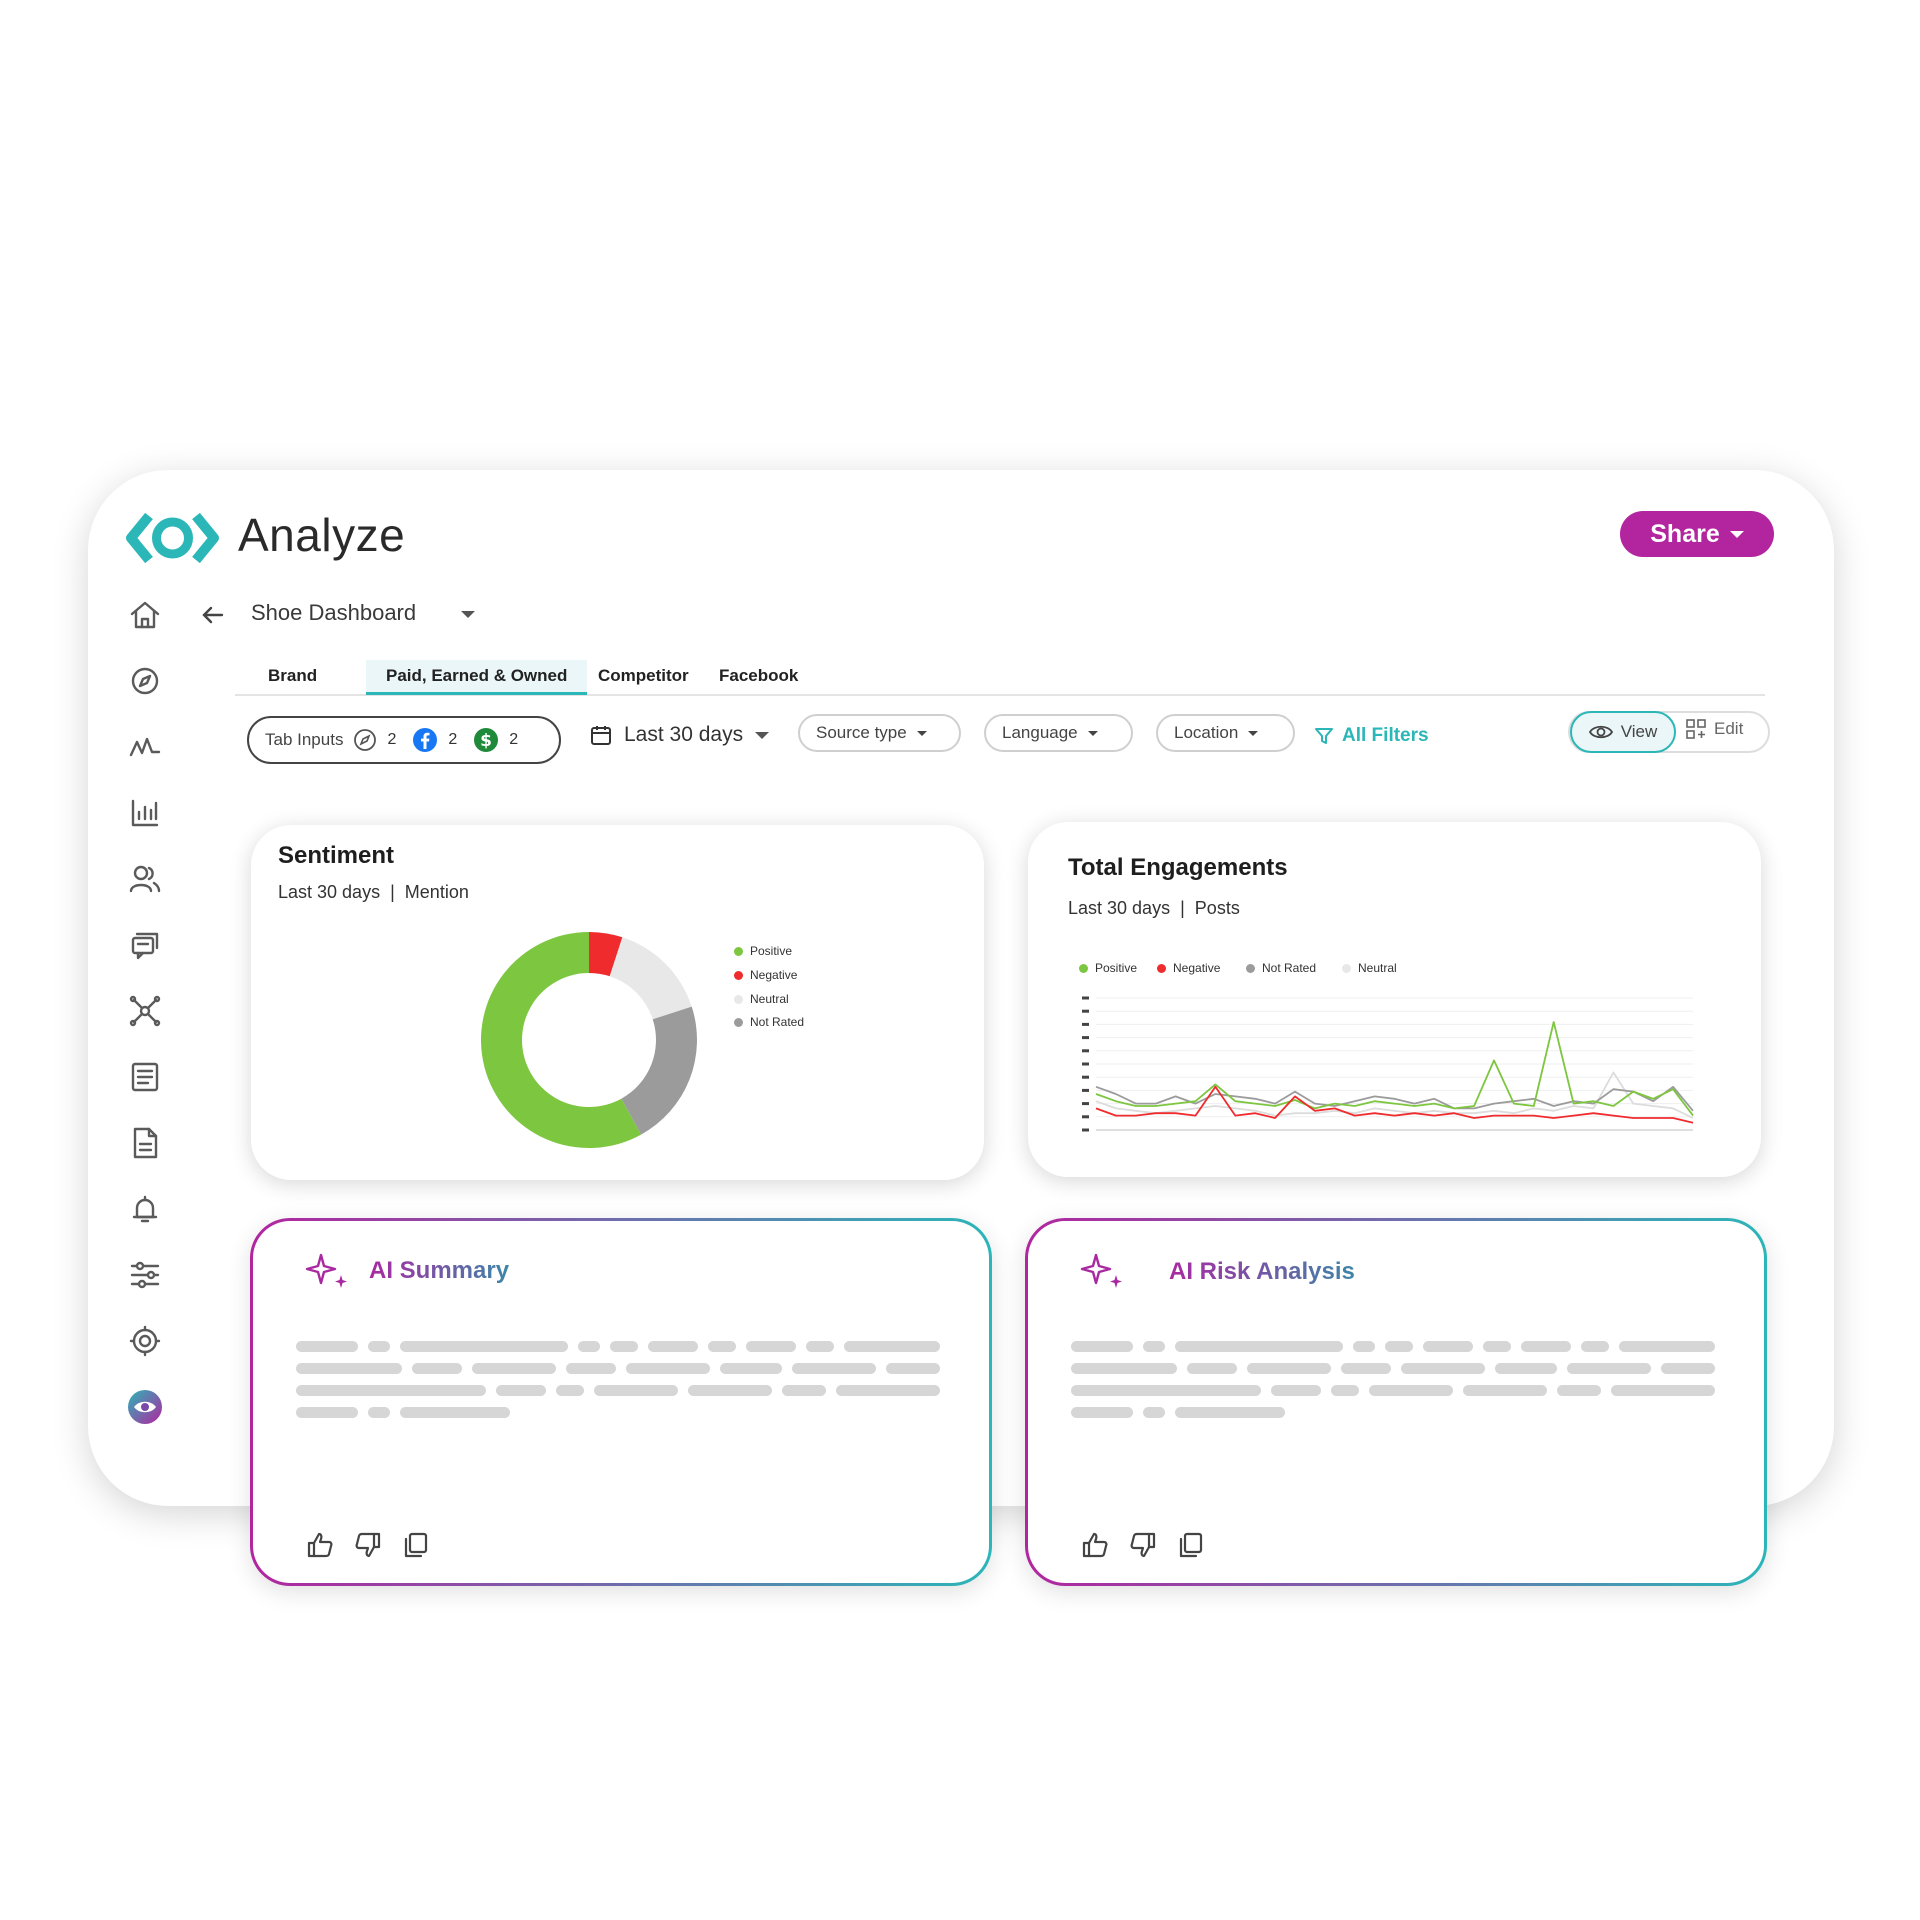 Image resolution: width=1920 pixels, height=1920 pixels. What do you see at coordinates (1206, 732) in the screenshot?
I see `location-label: Location` at bounding box center [1206, 732].